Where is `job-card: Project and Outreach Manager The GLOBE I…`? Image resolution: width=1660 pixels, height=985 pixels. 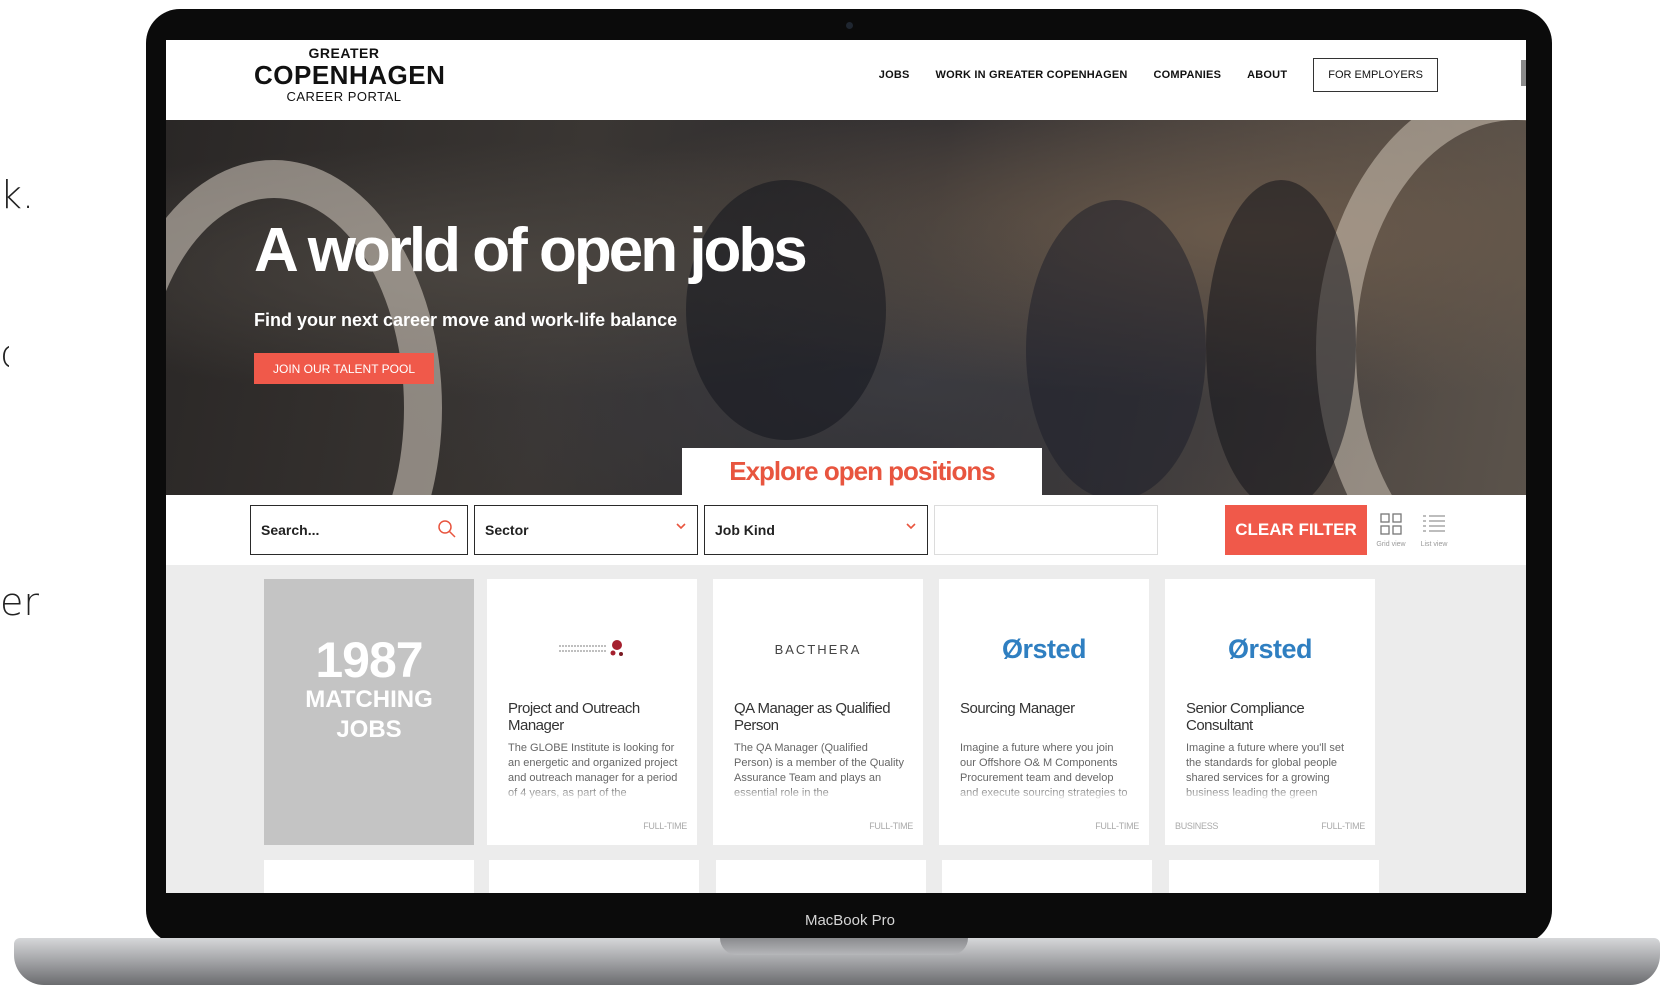 job-card: Project and Outreach Manager The GLOBE I… is located at coordinates (592, 712).